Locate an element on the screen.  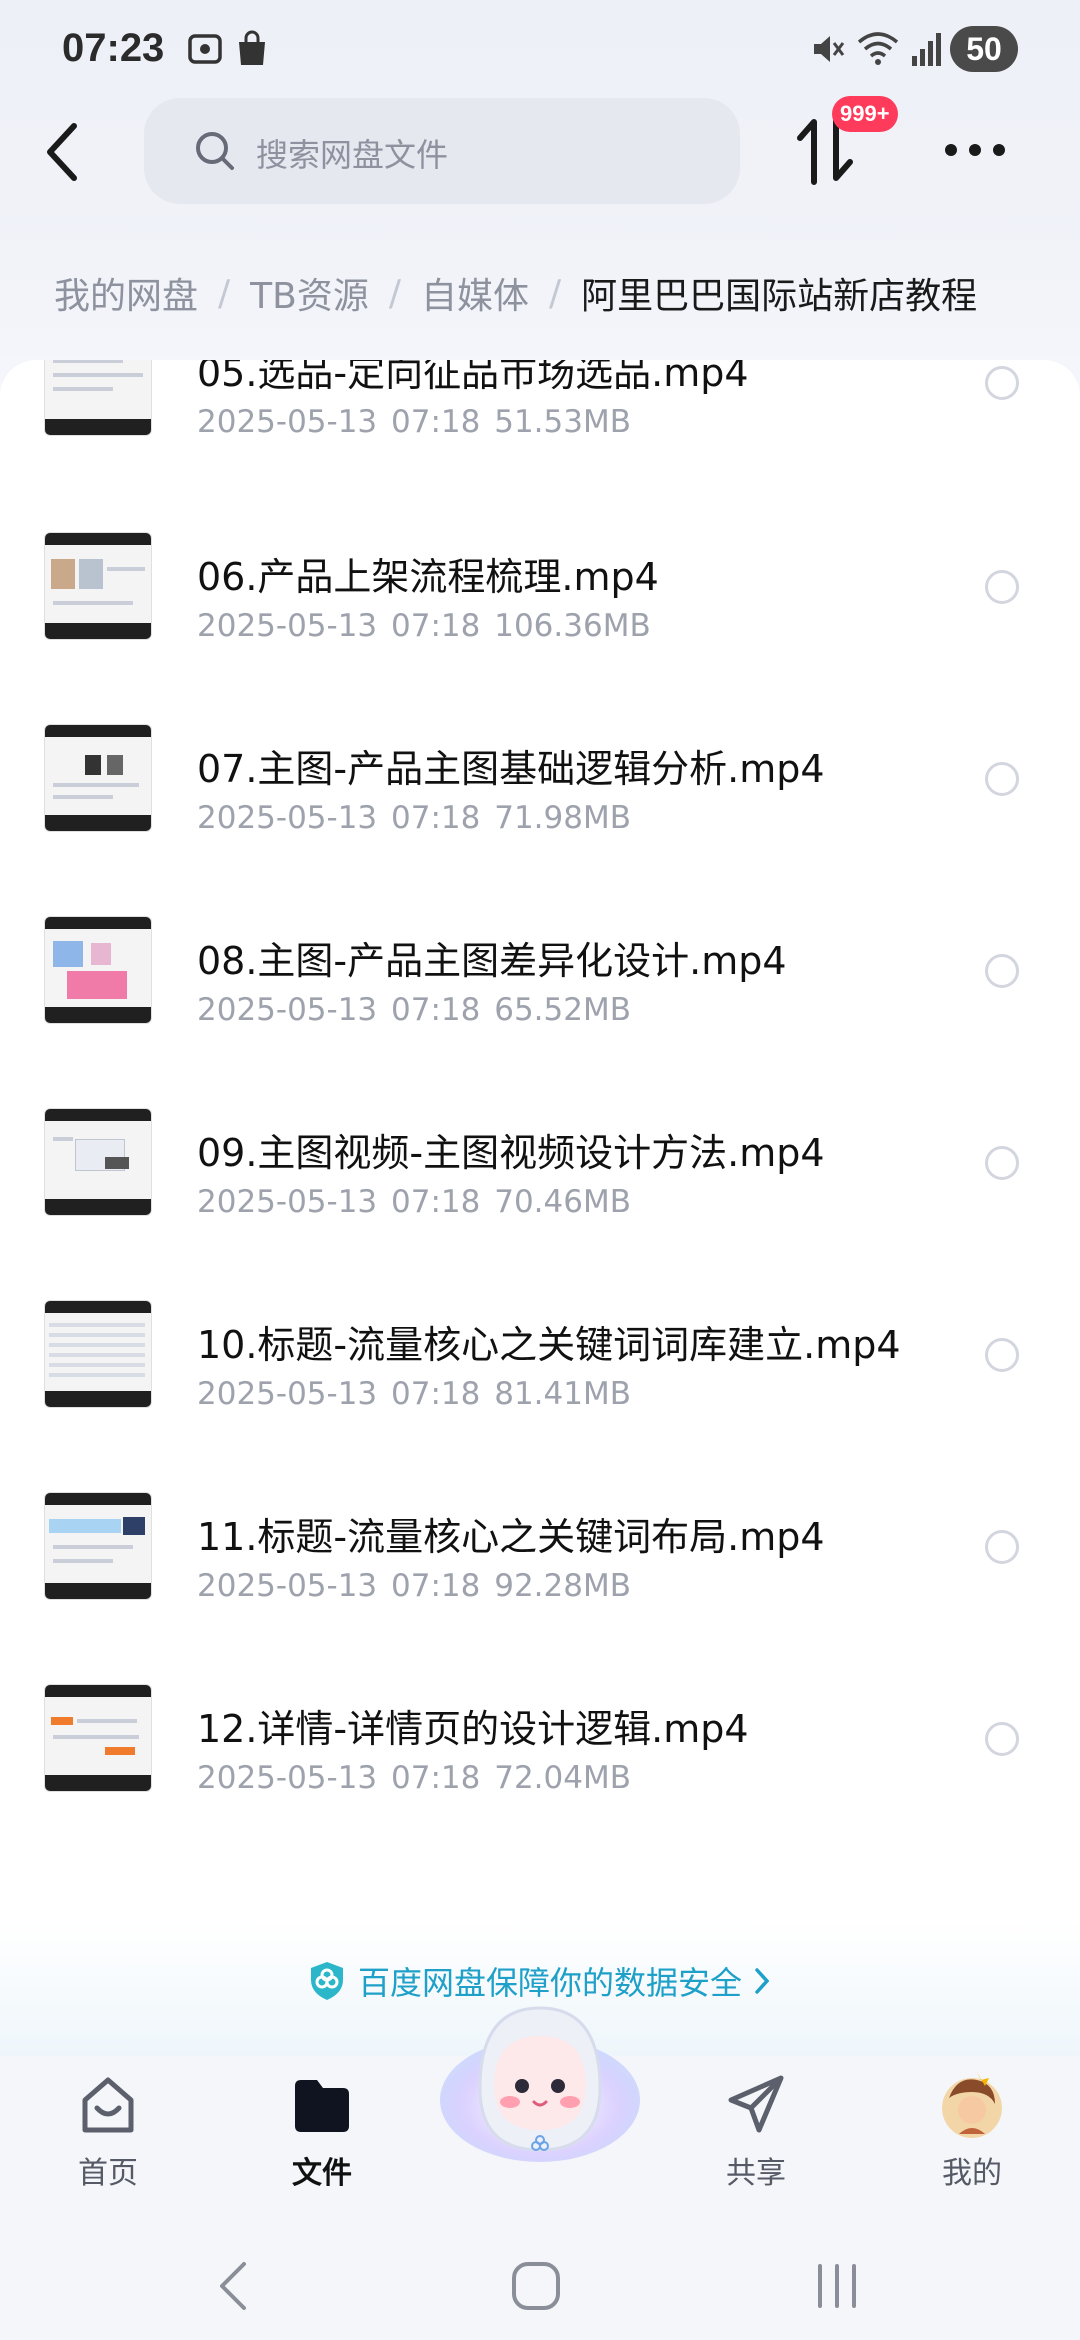
system-navigation-bar is located at coordinates (540, 2278).